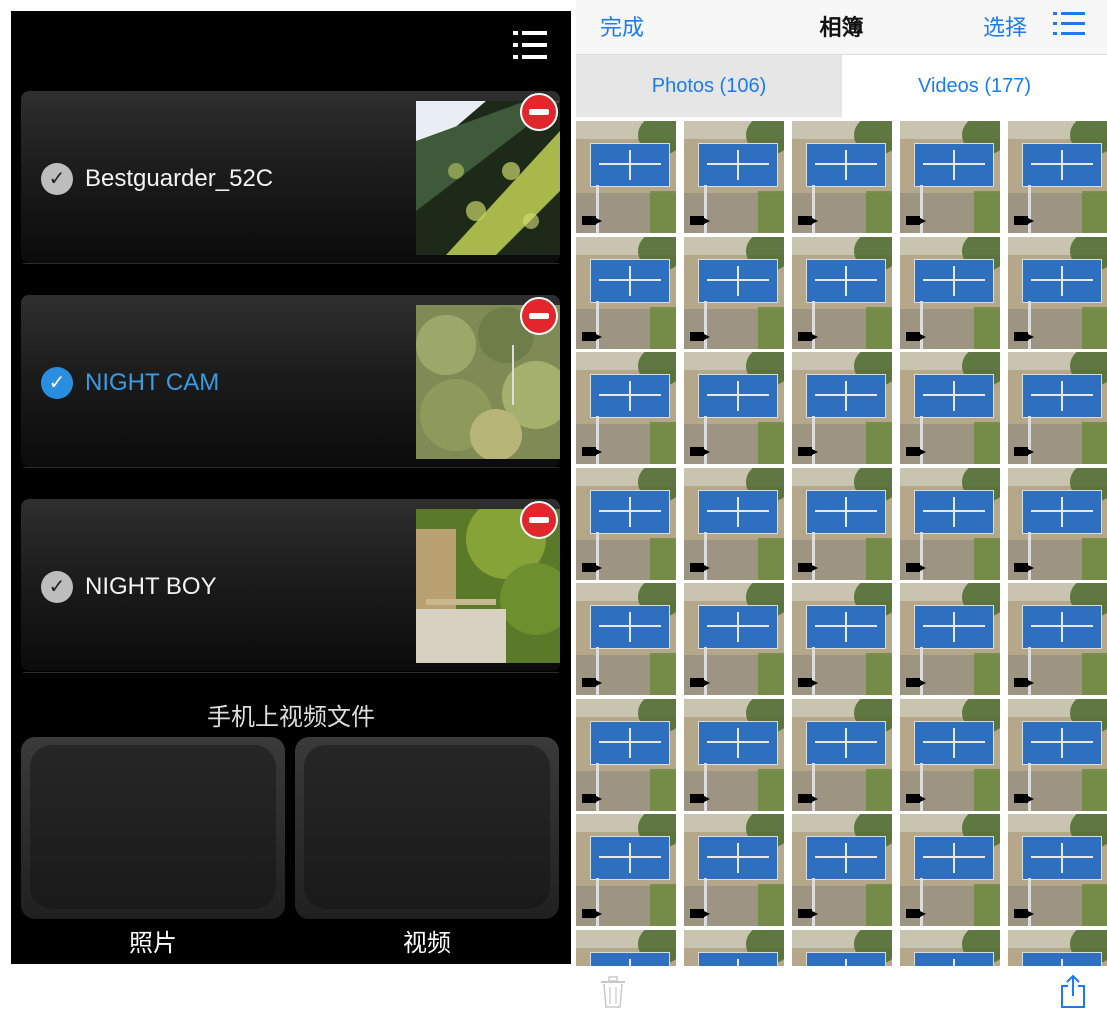 The width and height of the screenshot is (1107, 1012). What do you see at coordinates (290, 381) in the screenshot?
I see `camera-card: ✓ NIGHT CAM` at bounding box center [290, 381].